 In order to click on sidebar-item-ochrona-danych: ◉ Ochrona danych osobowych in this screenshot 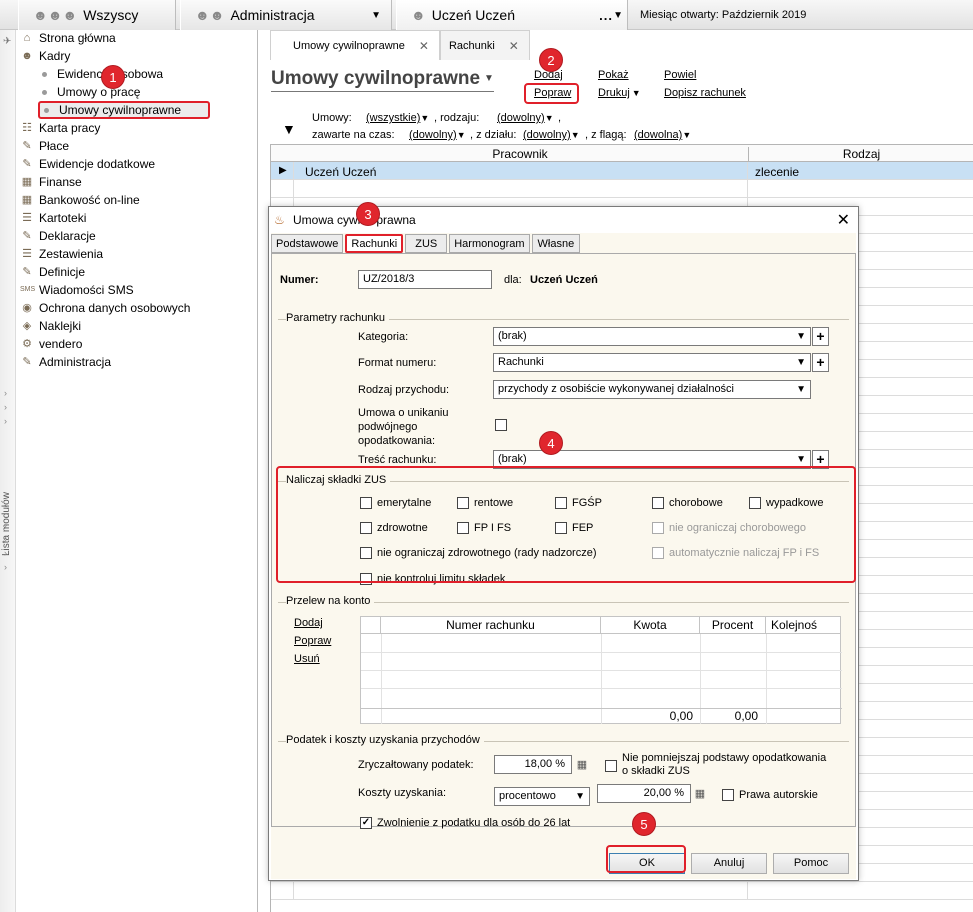, I will do `click(138, 308)`.